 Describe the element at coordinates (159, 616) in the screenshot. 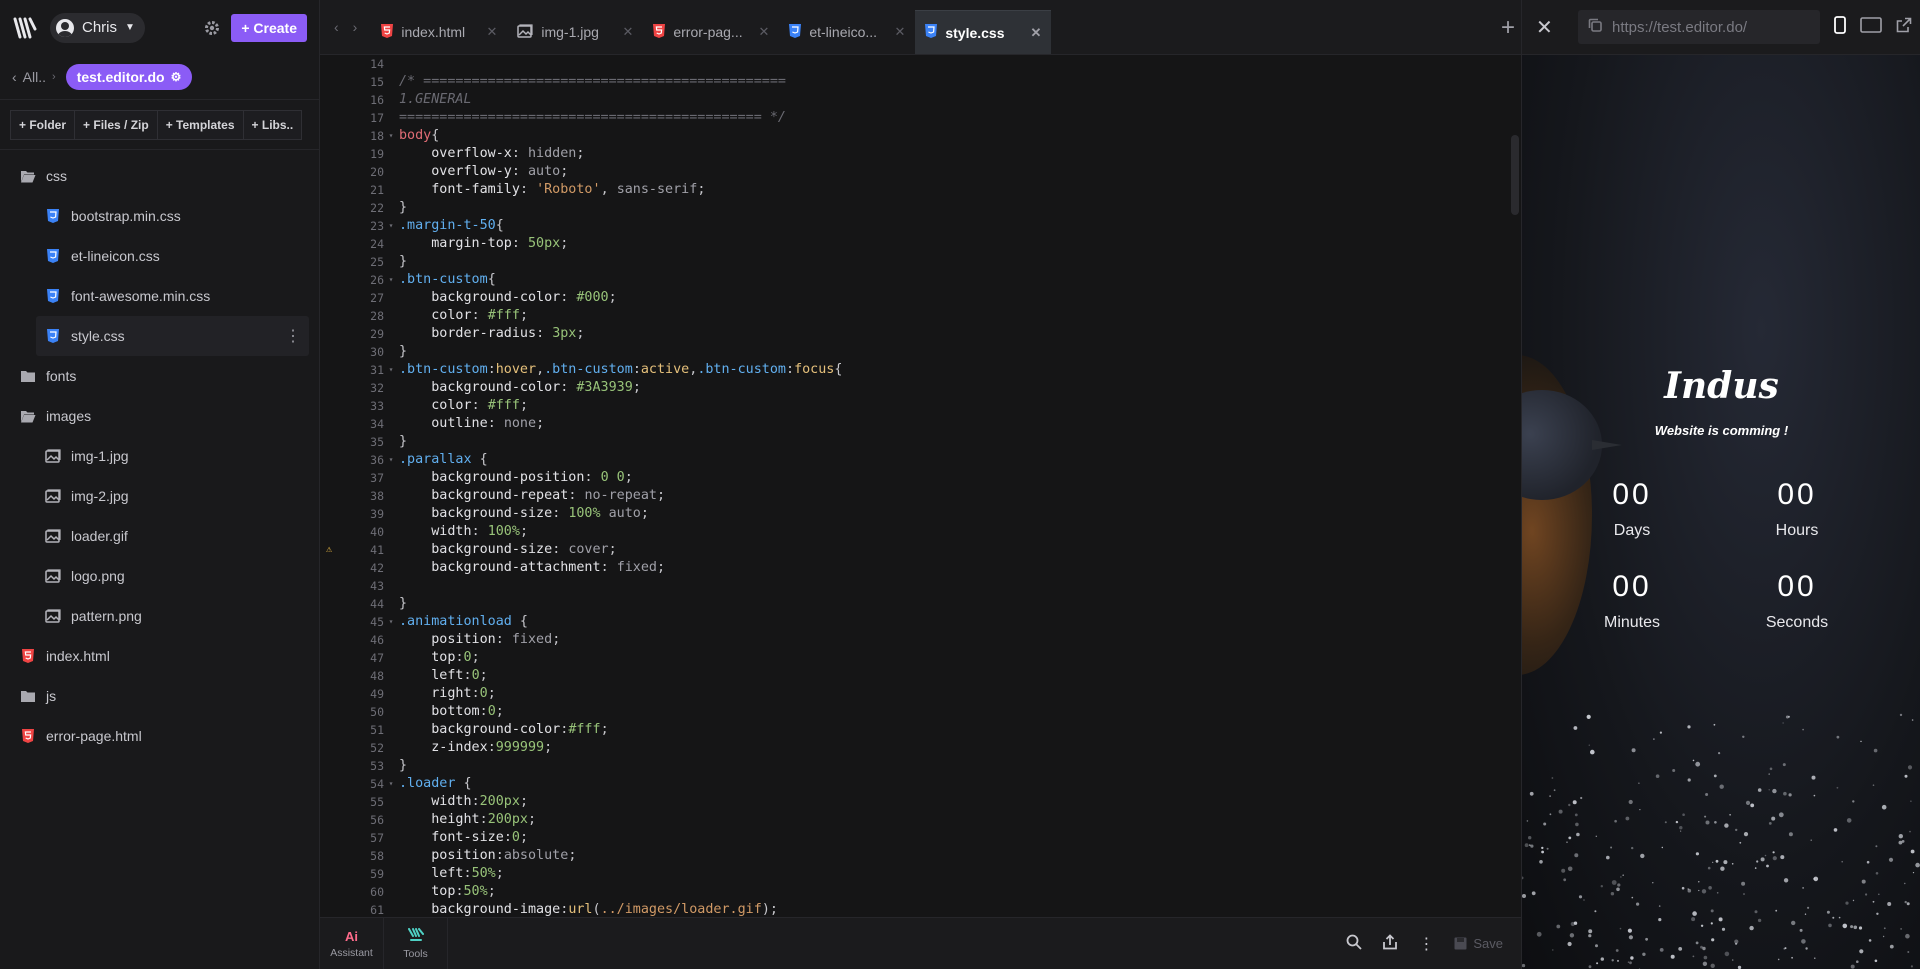

I see `tree-file: pattern.png` at that location.